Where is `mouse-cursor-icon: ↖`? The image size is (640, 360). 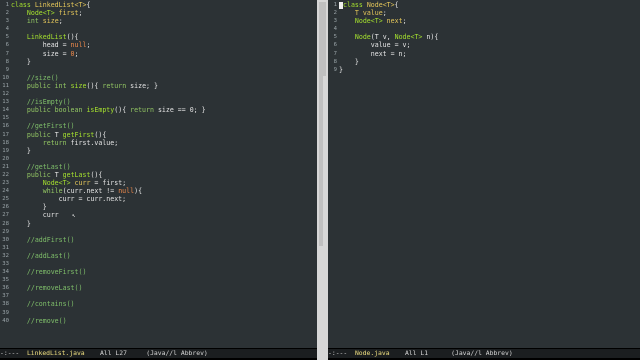
mouse-cursor-icon: ↖ is located at coordinates (74, 215).